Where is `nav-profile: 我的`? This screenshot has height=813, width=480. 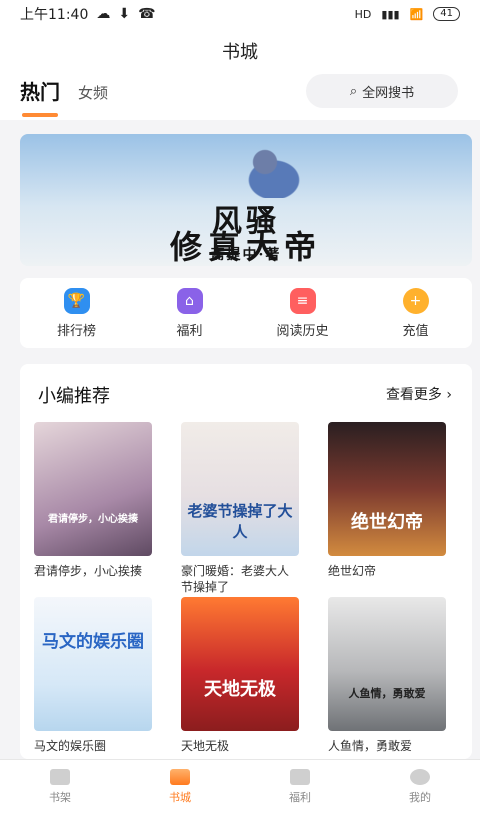
nav-profile: 我的 is located at coordinates (420, 786).